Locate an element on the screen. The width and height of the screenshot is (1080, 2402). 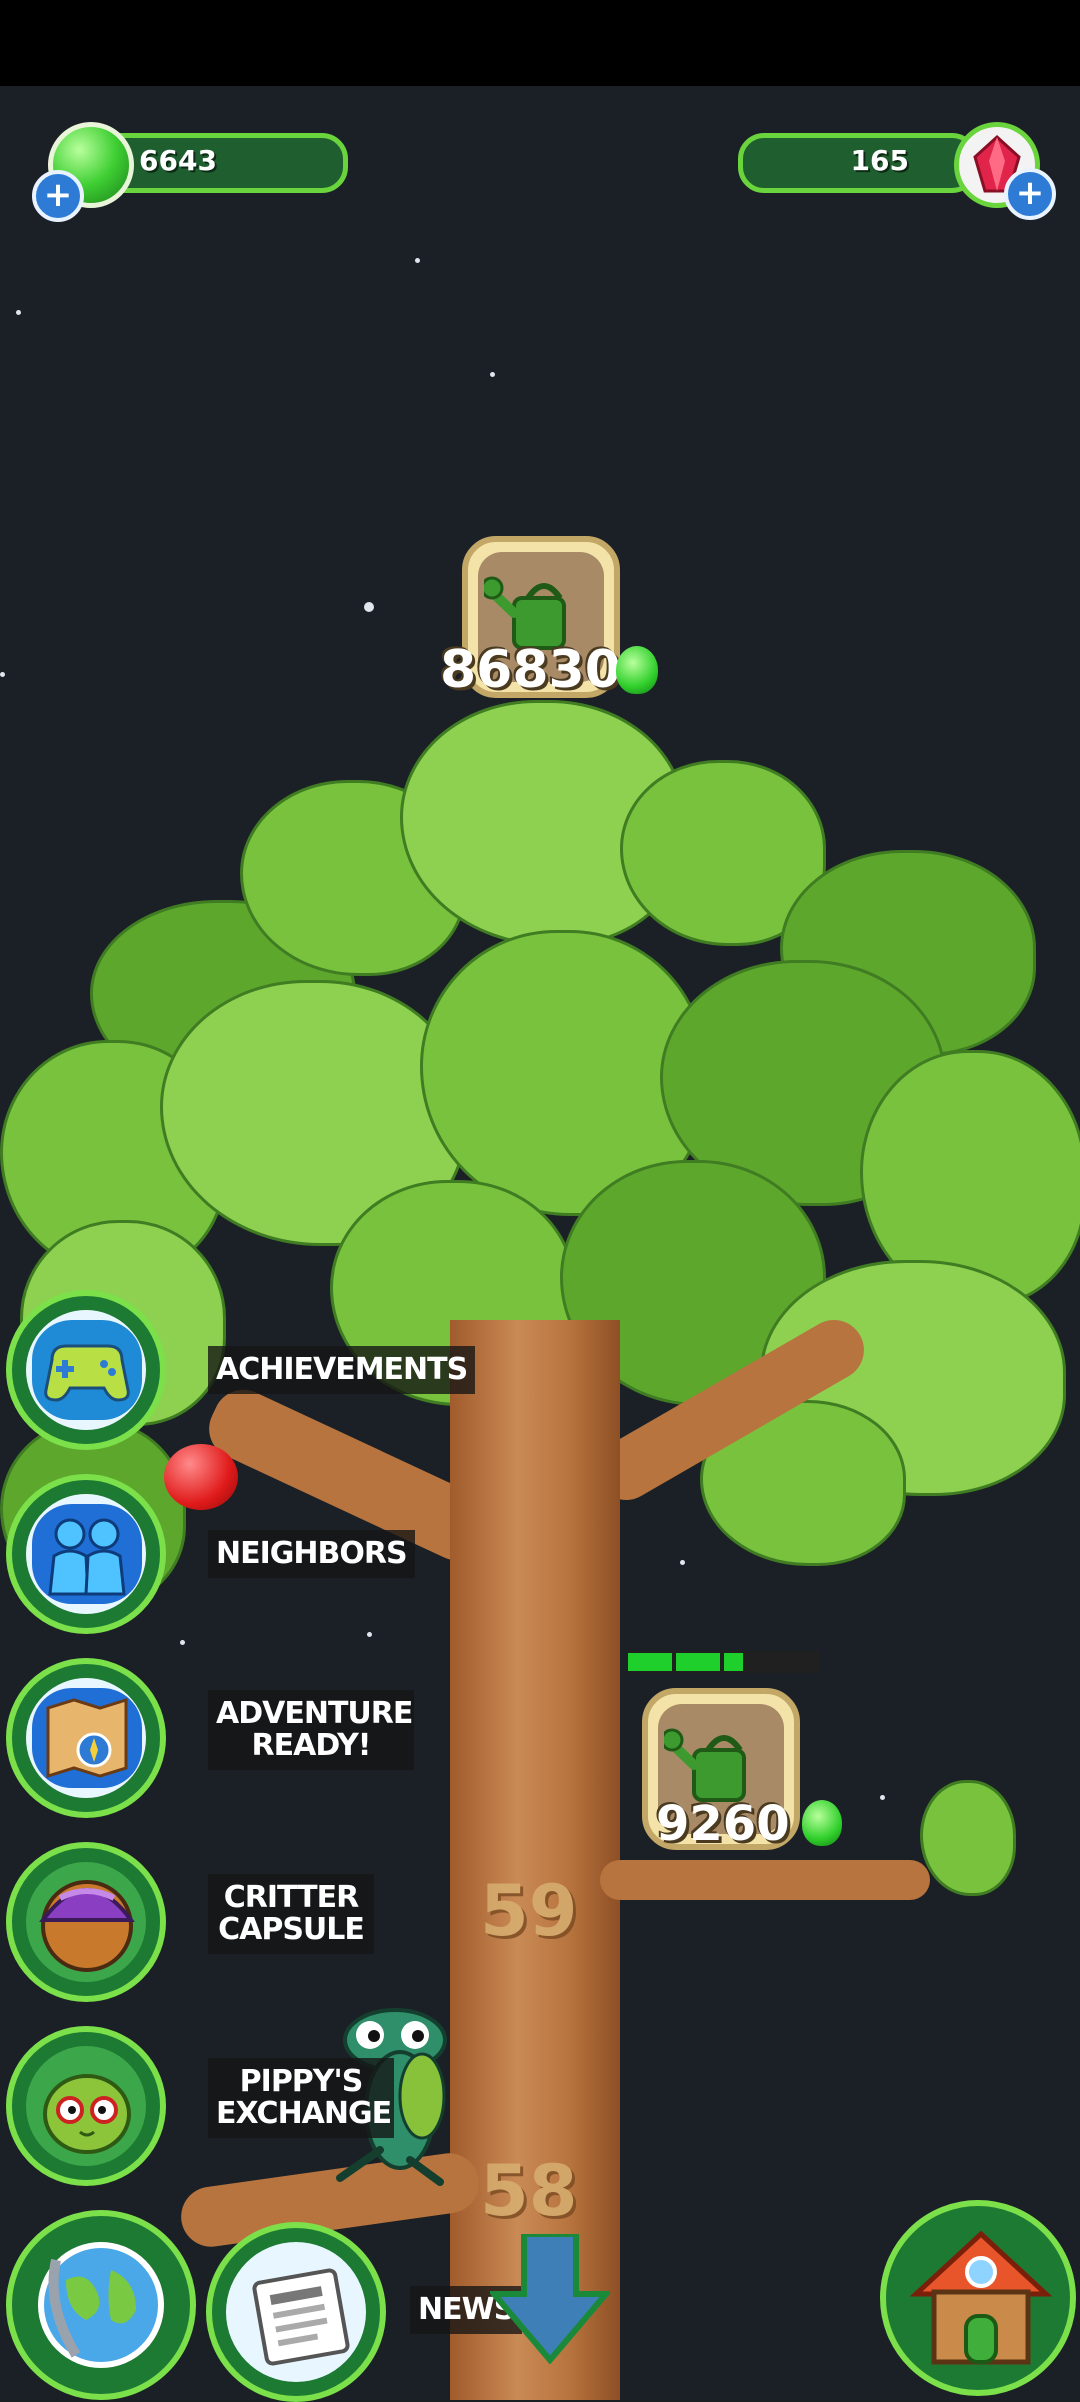
gamepad-icon is located at coordinates (87, 1370).